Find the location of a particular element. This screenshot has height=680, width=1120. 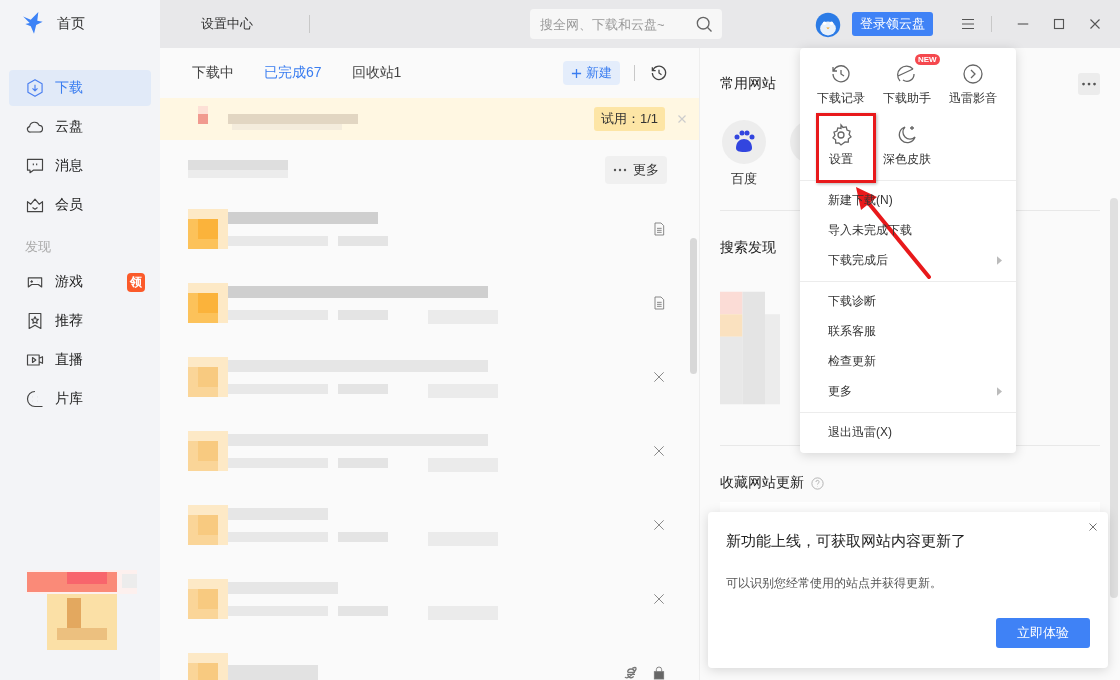

sidebar-item: 直播 is located at coordinates (80, 360).